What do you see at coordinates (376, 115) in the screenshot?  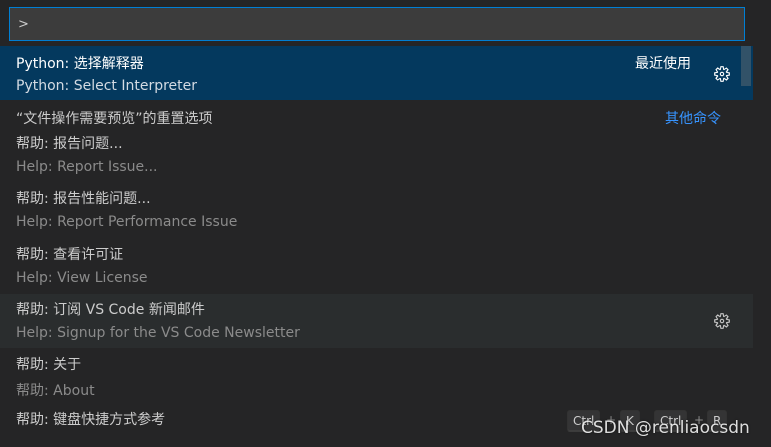 I see `command-item-reset-preview: “文件操作需要预览”的重置选项 其他命令` at bounding box center [376, 115].